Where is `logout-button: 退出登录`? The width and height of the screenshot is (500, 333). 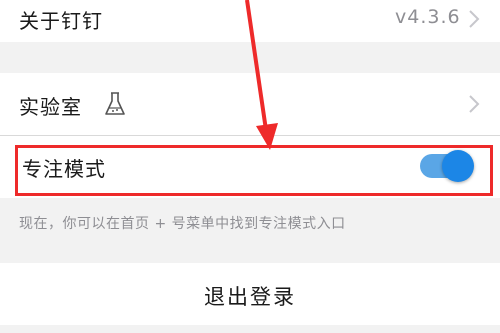
logout-button: 退出登录 is located at coordinates (250, 296).